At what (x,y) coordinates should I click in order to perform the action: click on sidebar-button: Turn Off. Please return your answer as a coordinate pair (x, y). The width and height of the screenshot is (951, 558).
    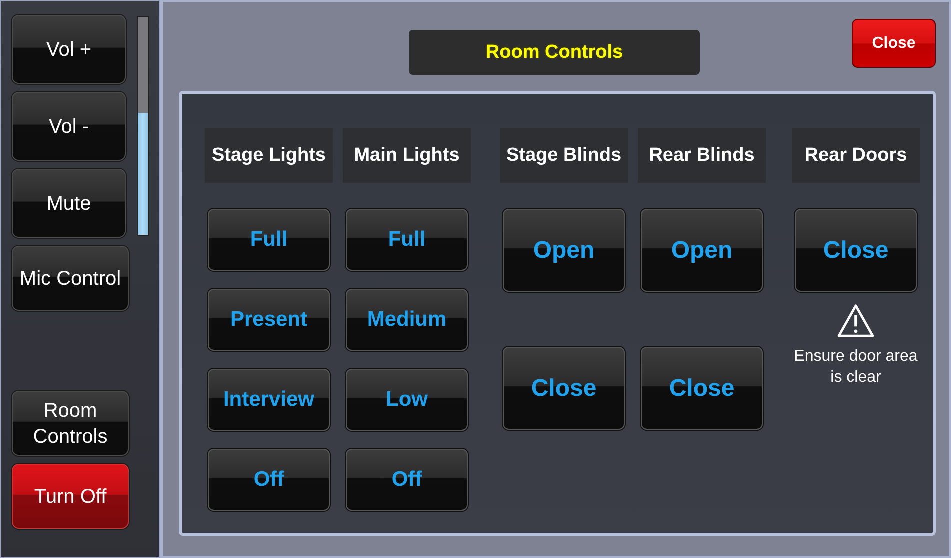
    Looking at the image, I should click on (70, 496).